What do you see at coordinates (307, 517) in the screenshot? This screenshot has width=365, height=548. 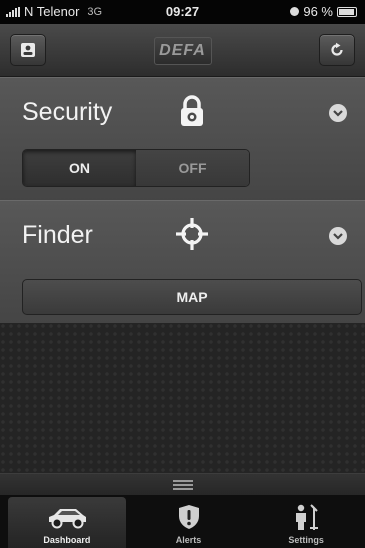 I see `settings-person-icon` at bounding box center [307, 517].